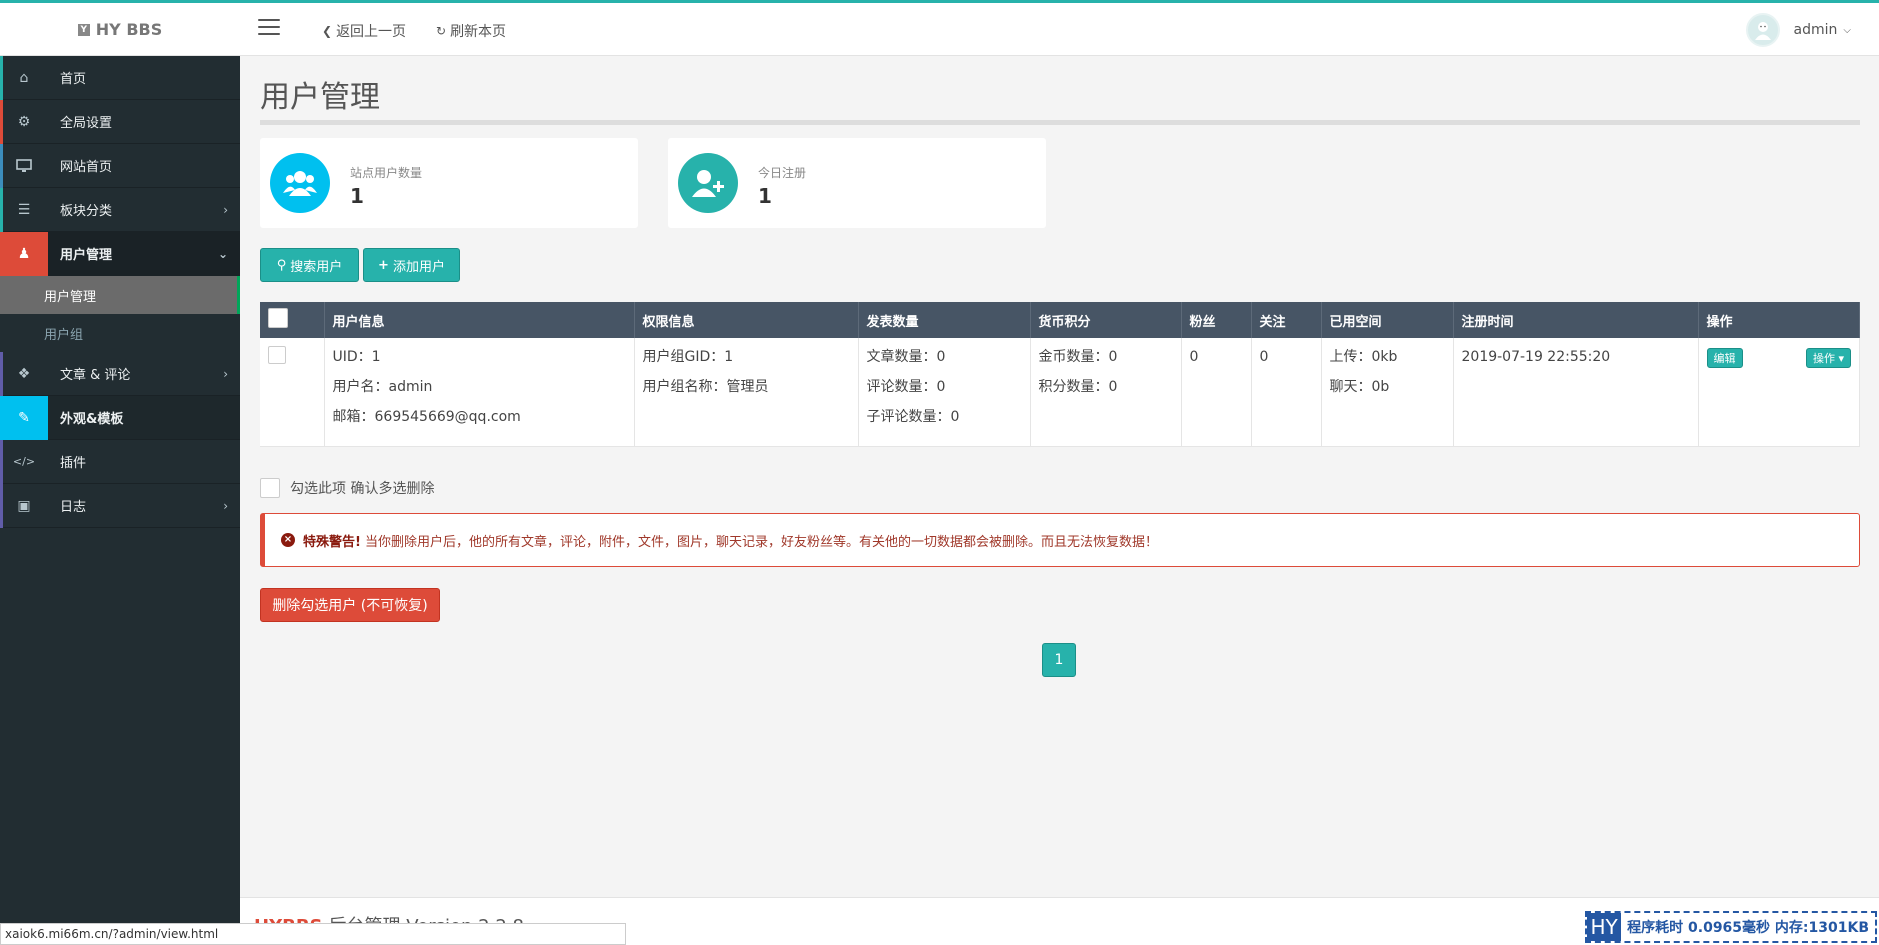  Describe the element at coordinates (24, 461) in the screenshot. I see `code-icon: </>` at that location.